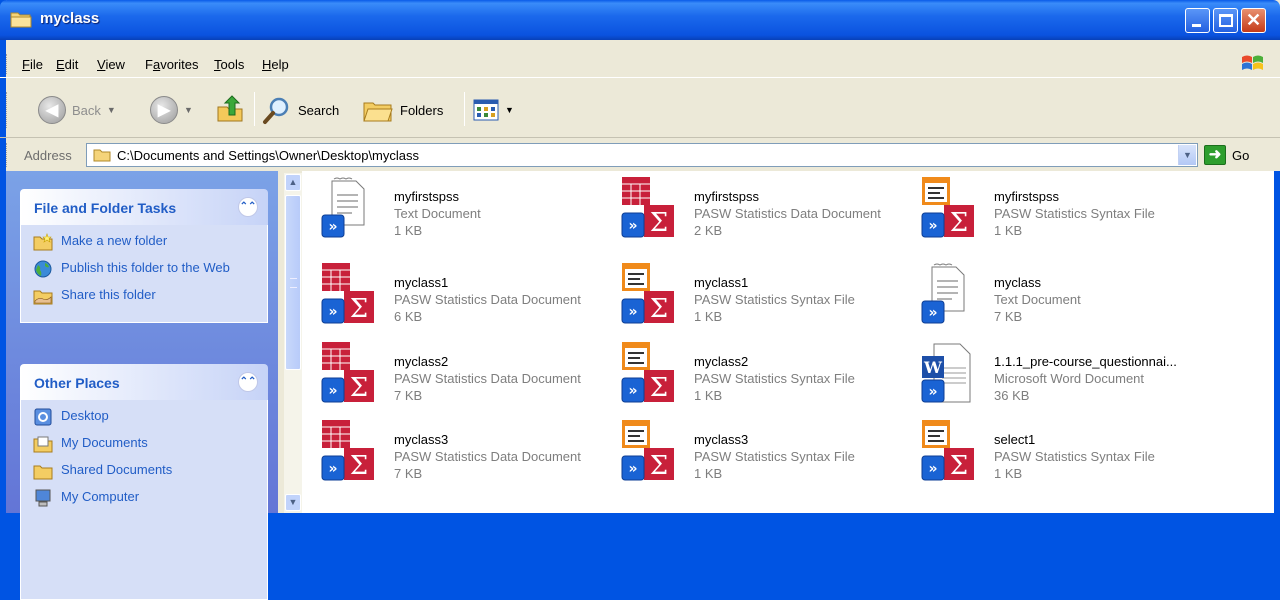  I want to click on file-name: myclass2, so click(421, 361).